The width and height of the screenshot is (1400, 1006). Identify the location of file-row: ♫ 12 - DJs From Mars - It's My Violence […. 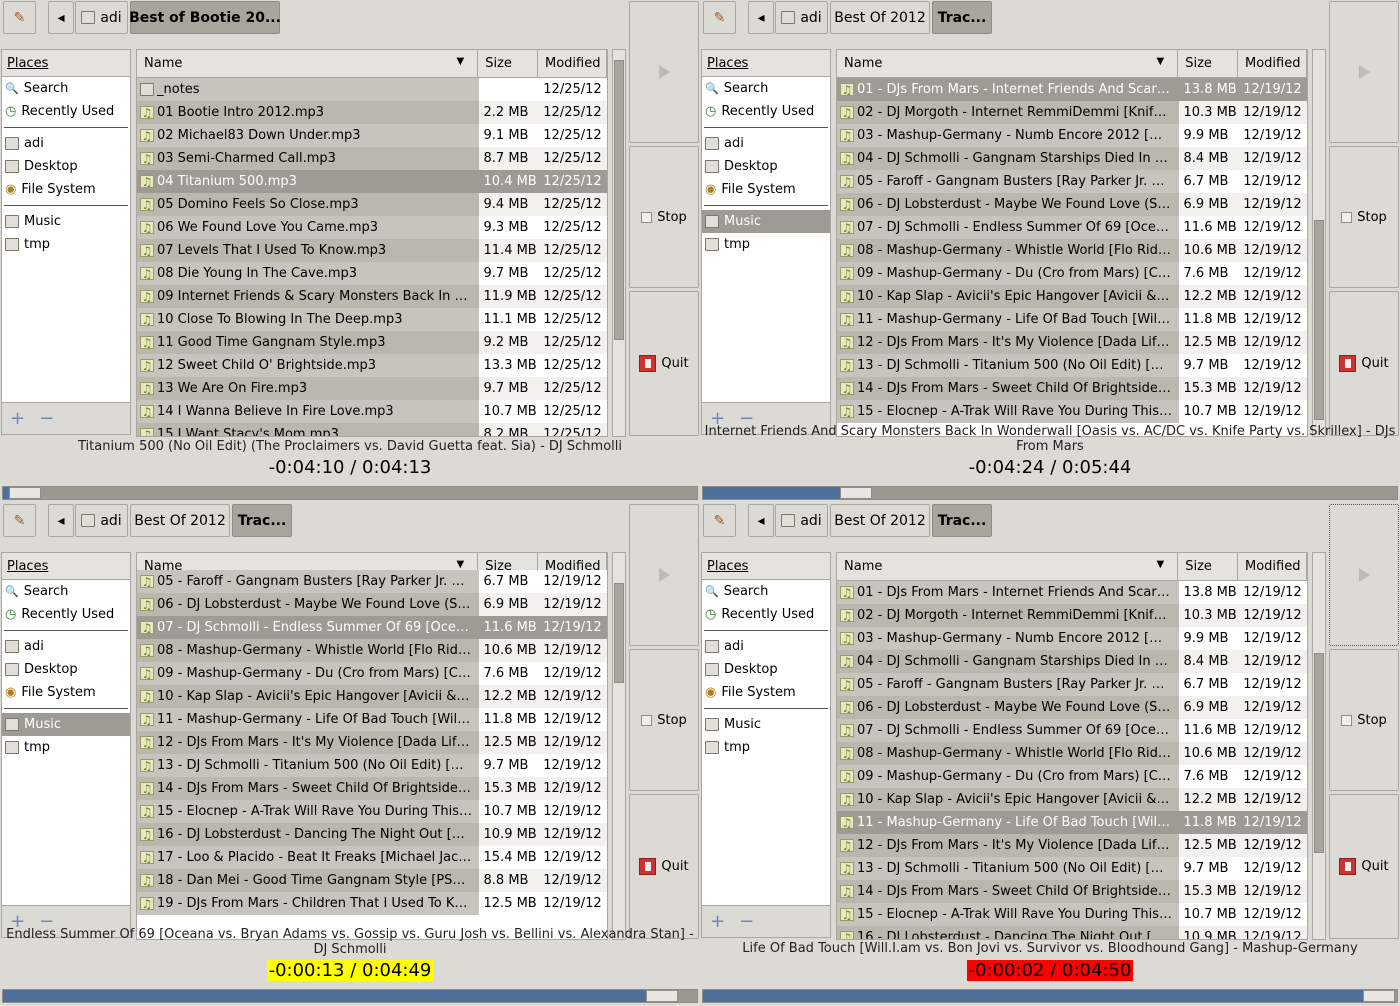
(1072, 342).